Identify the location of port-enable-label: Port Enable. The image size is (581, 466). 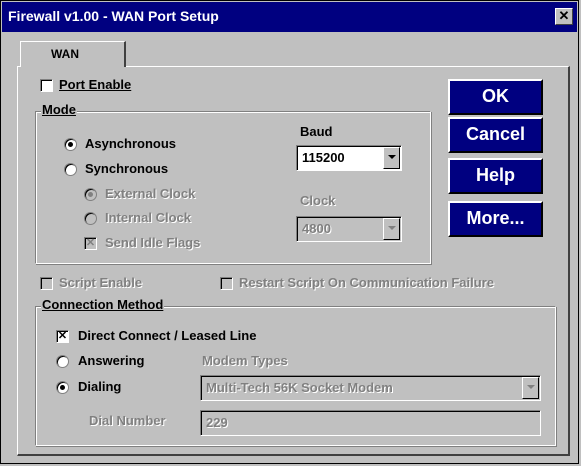
(95, 84).